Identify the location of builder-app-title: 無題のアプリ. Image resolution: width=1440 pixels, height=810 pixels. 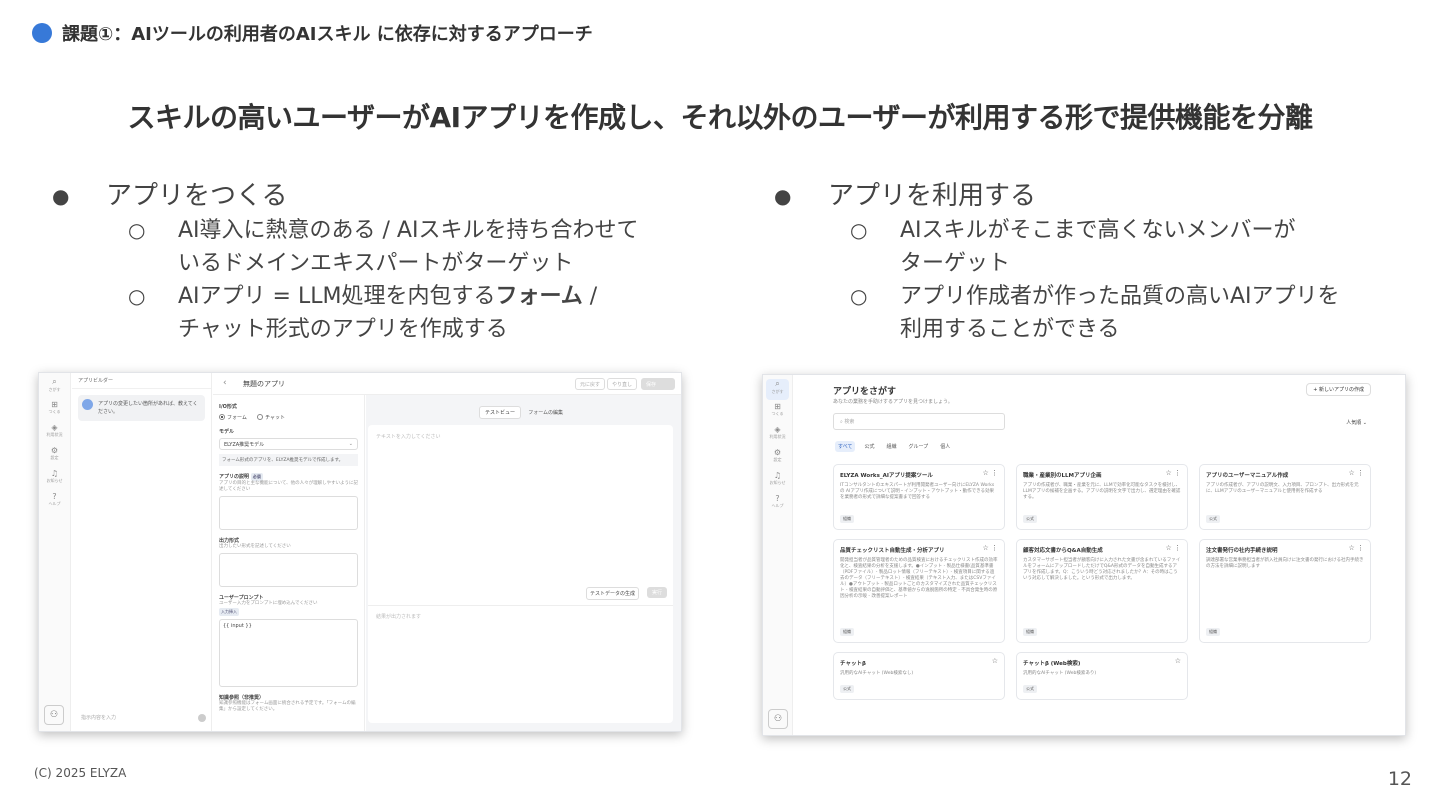
(264, 384).